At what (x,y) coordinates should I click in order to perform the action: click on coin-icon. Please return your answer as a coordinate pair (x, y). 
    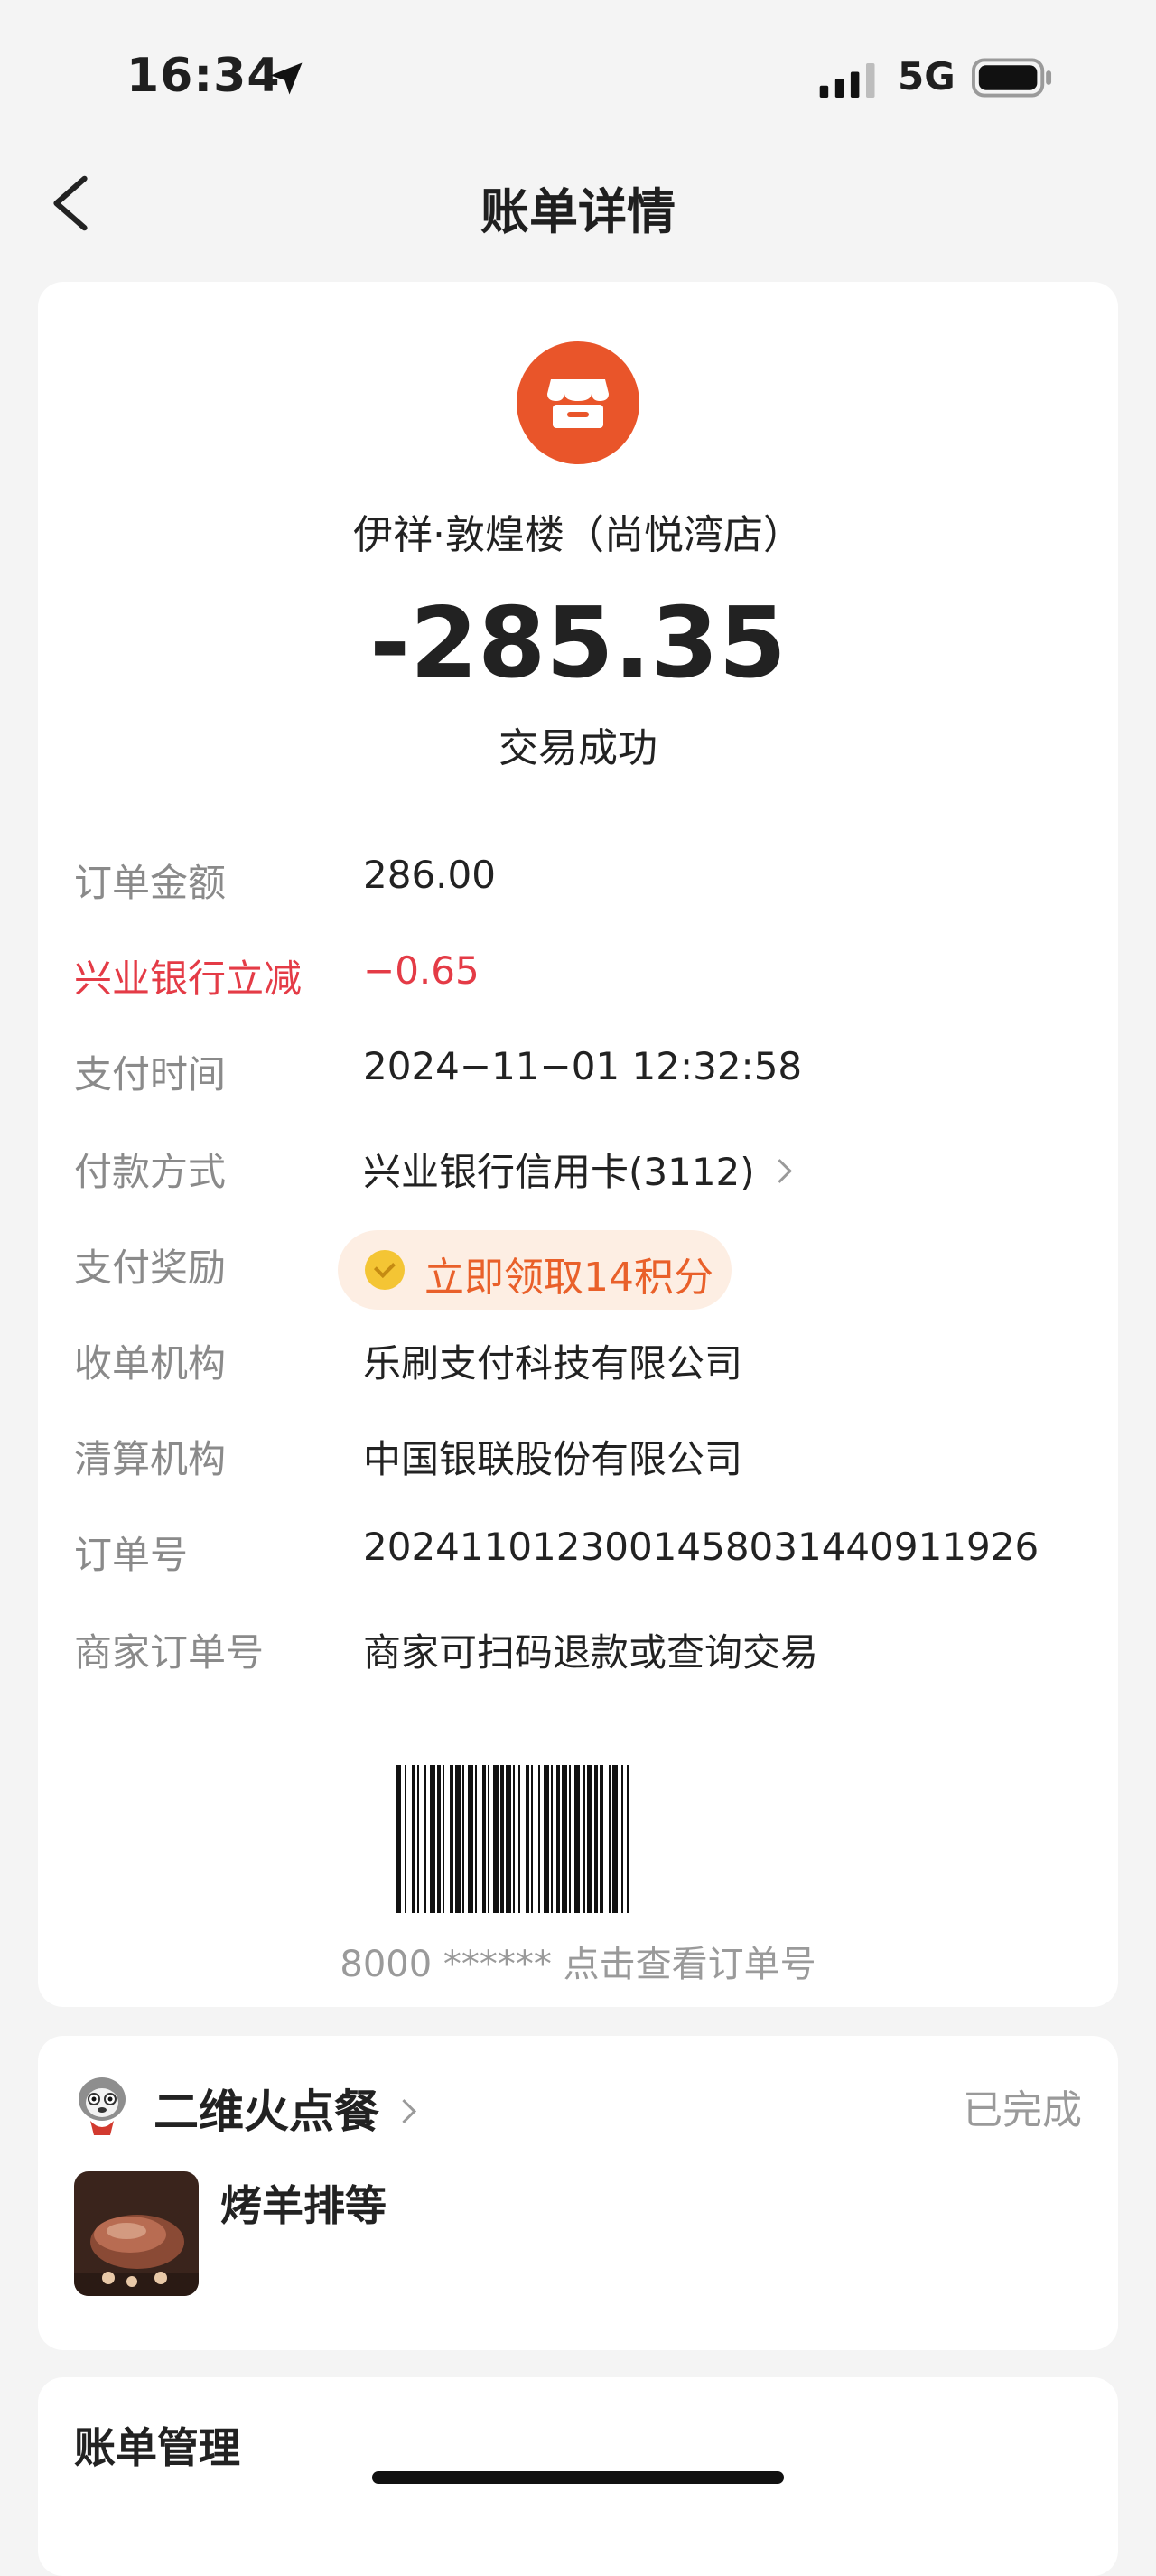
    Looking at the image, I should click on (385, 1270).